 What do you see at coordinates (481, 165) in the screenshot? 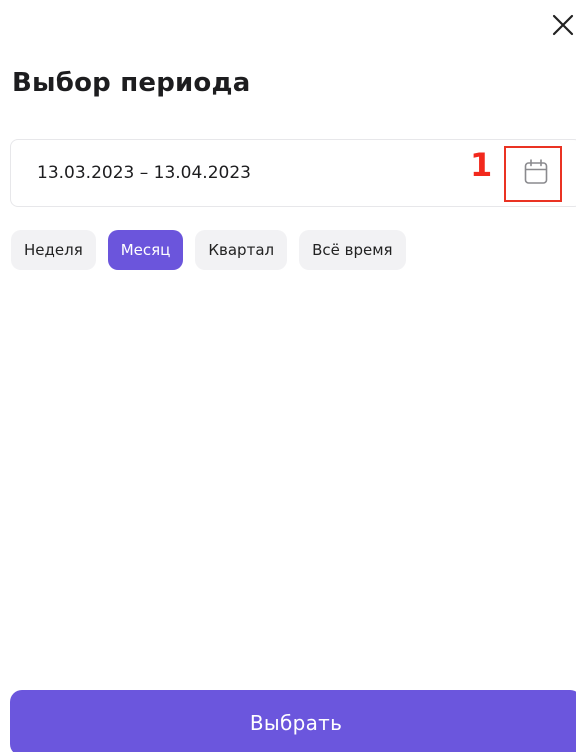
I see `annotation-number: 1` at bounding box center [481, 165].